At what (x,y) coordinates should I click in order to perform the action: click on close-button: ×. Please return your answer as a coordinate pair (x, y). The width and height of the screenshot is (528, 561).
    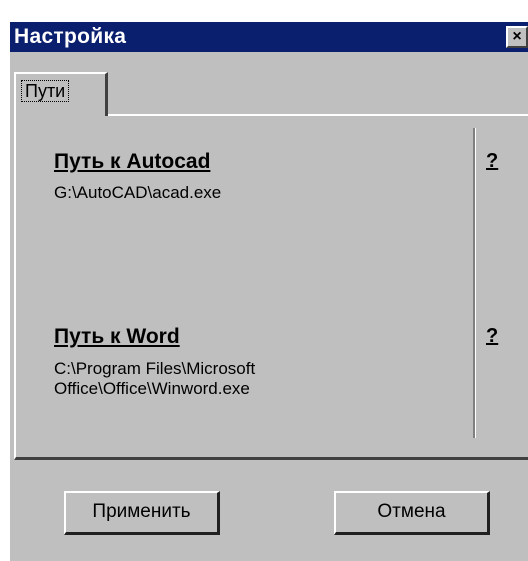
    Looking at the image, I should click on (517, 37).